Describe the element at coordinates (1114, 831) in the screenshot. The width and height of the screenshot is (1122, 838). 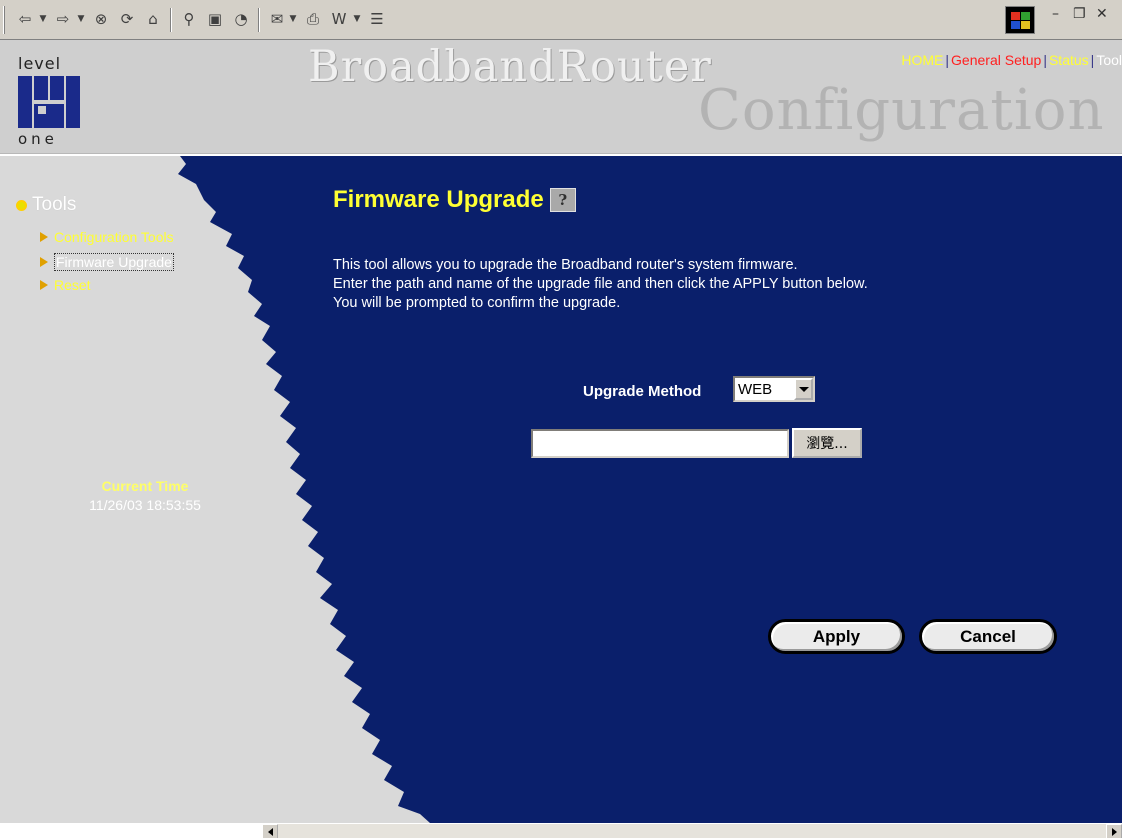
I see `scroll-right-icon` at that location.